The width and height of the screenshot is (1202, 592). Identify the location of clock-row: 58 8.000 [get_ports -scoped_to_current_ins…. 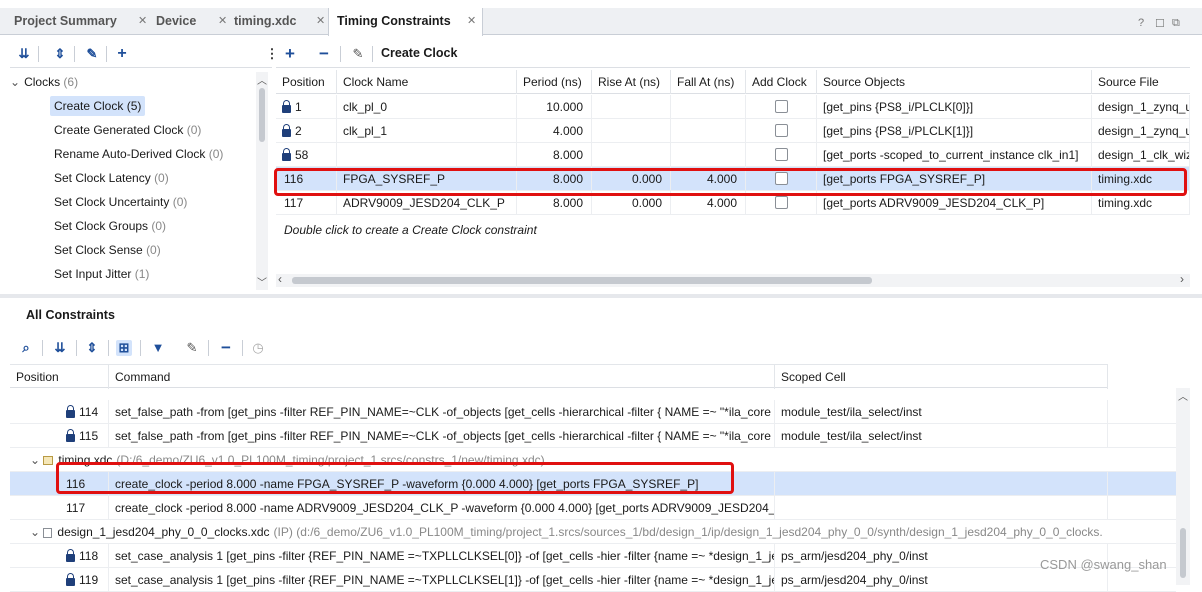
(733, 155).